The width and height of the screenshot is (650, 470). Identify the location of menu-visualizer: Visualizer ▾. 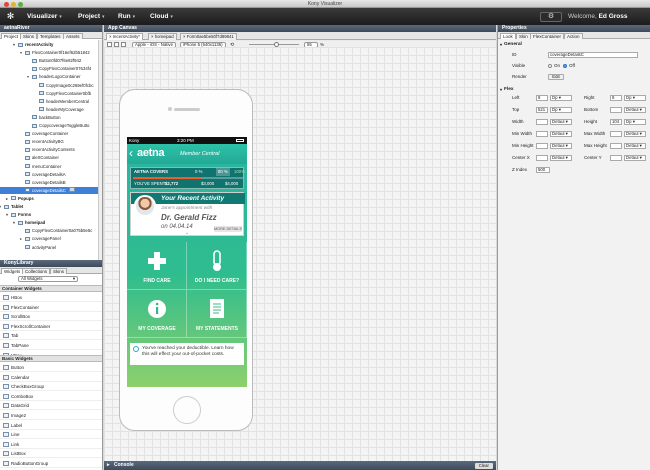
(44, 16).